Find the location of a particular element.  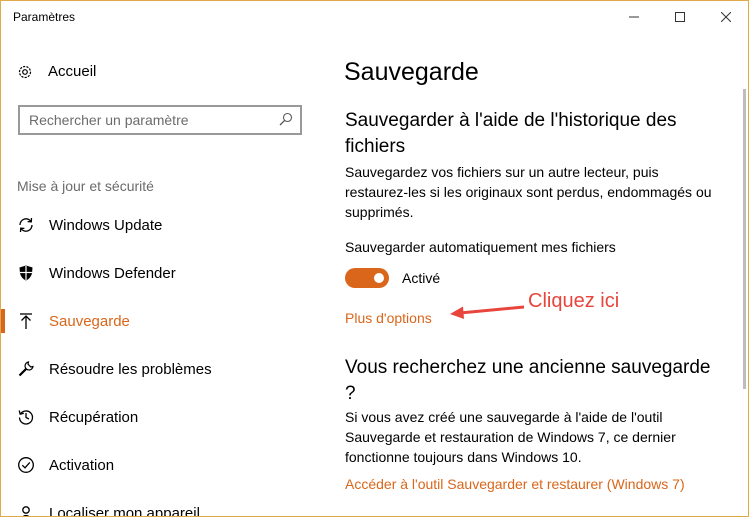

window-title: Paramètres is located at coordinates (44, 17).